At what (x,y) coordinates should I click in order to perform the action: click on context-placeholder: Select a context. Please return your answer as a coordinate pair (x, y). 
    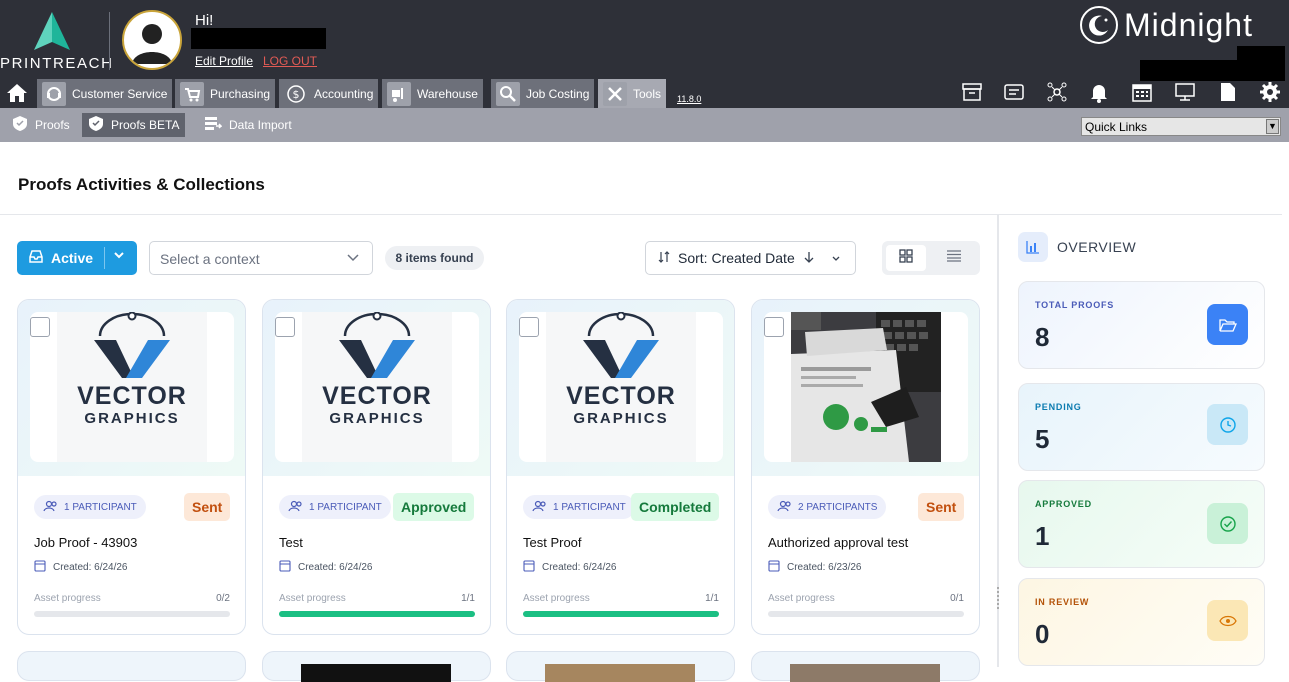
    Looking at the image, I should click on (210, 259).